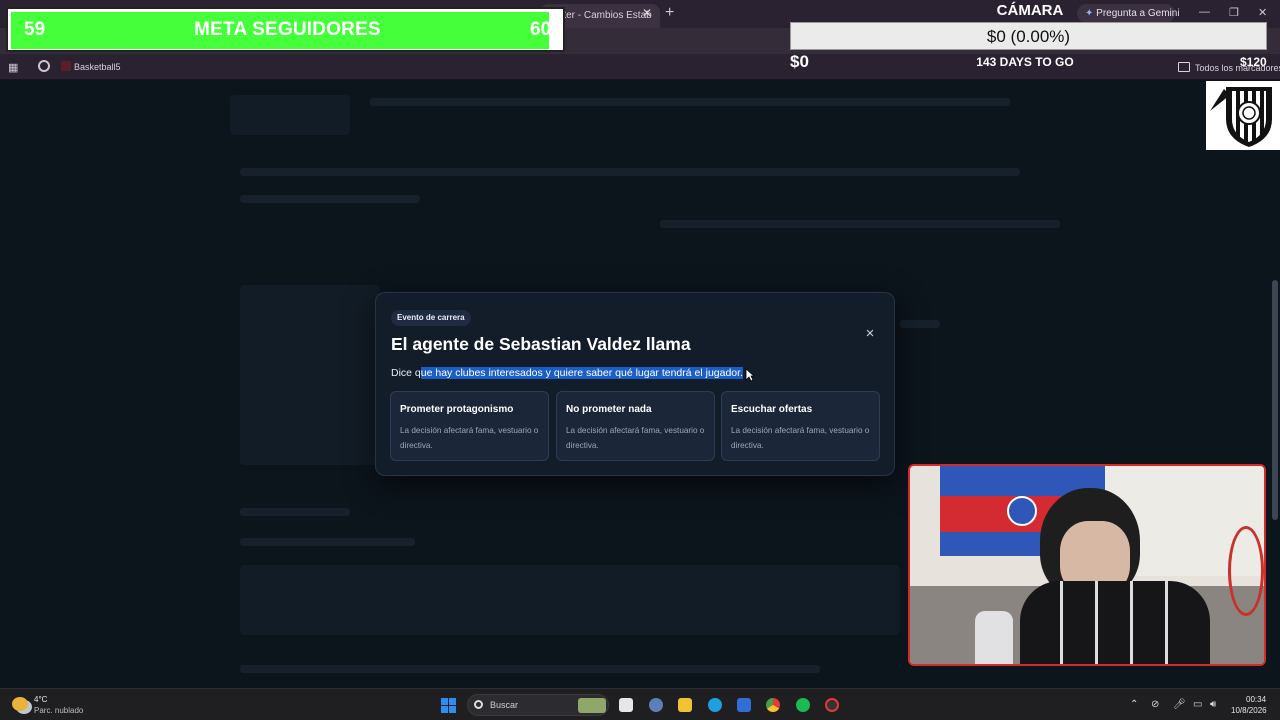  What do you see at coordinates (504, 705) in the screenshot?
I see `search-placeholder: Buscar` at bounding box center [504, 705].